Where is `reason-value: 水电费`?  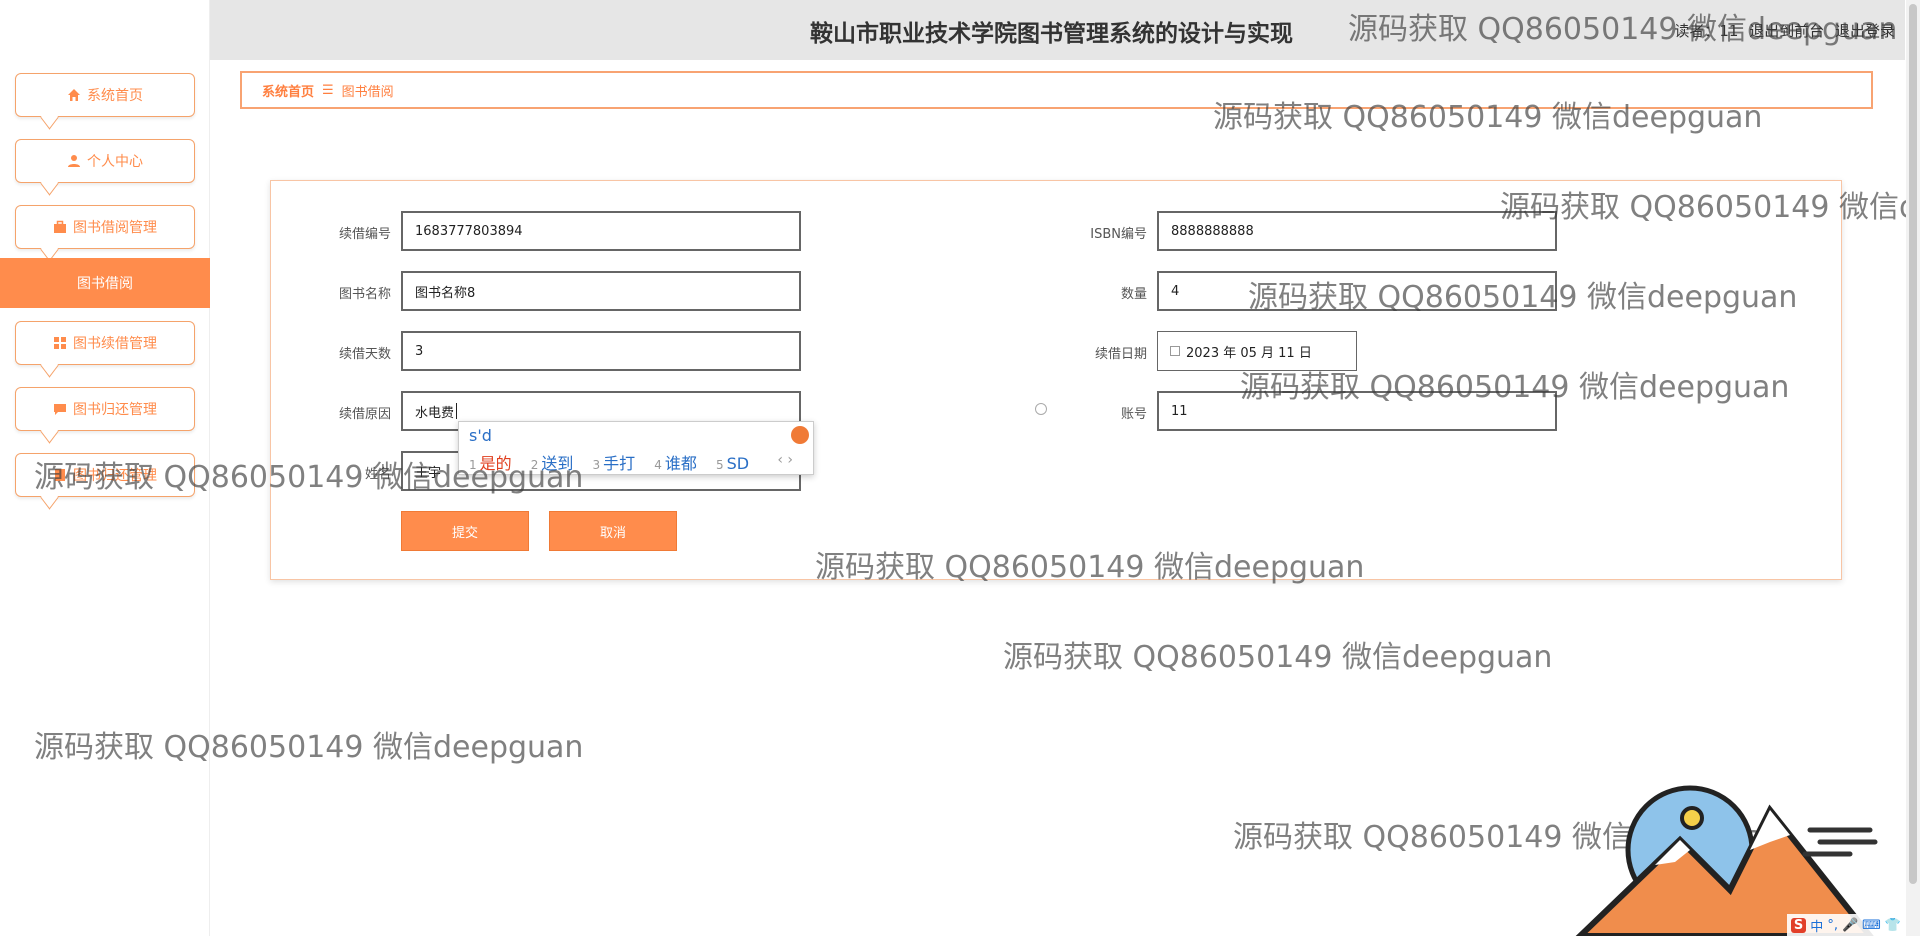 reason-value: 水电费 is located at coordinates (435, 413).